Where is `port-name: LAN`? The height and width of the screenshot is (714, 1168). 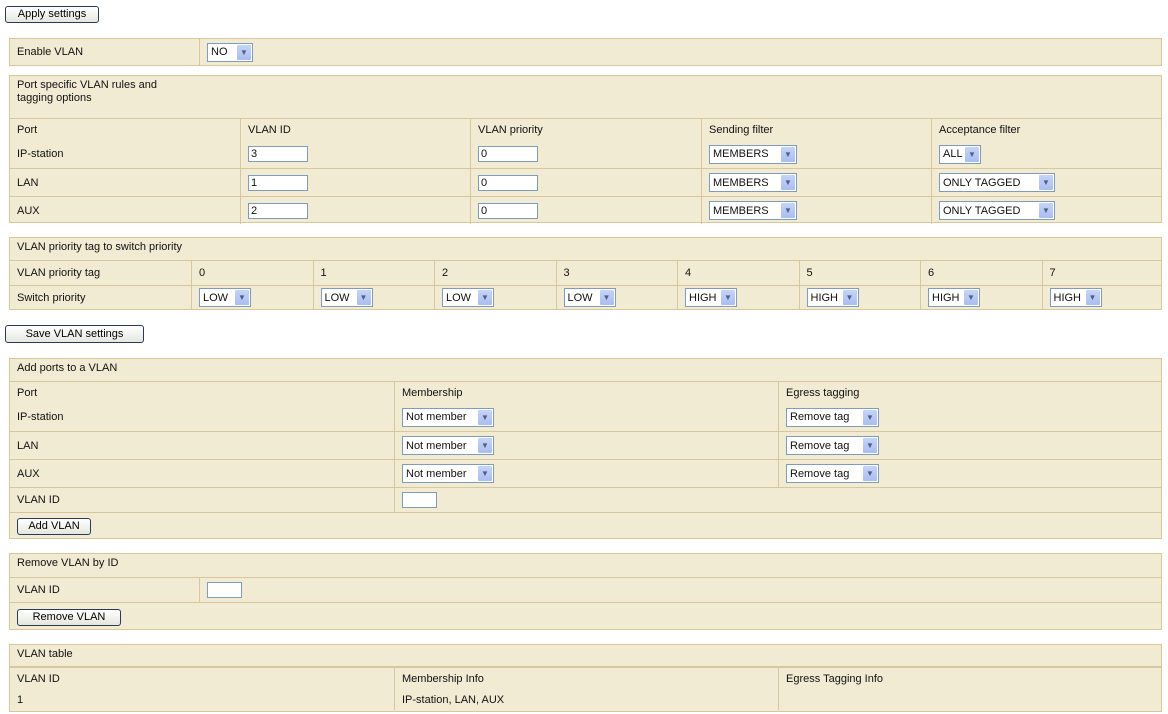 port-name: LAN is located at coordinates (28, 445).